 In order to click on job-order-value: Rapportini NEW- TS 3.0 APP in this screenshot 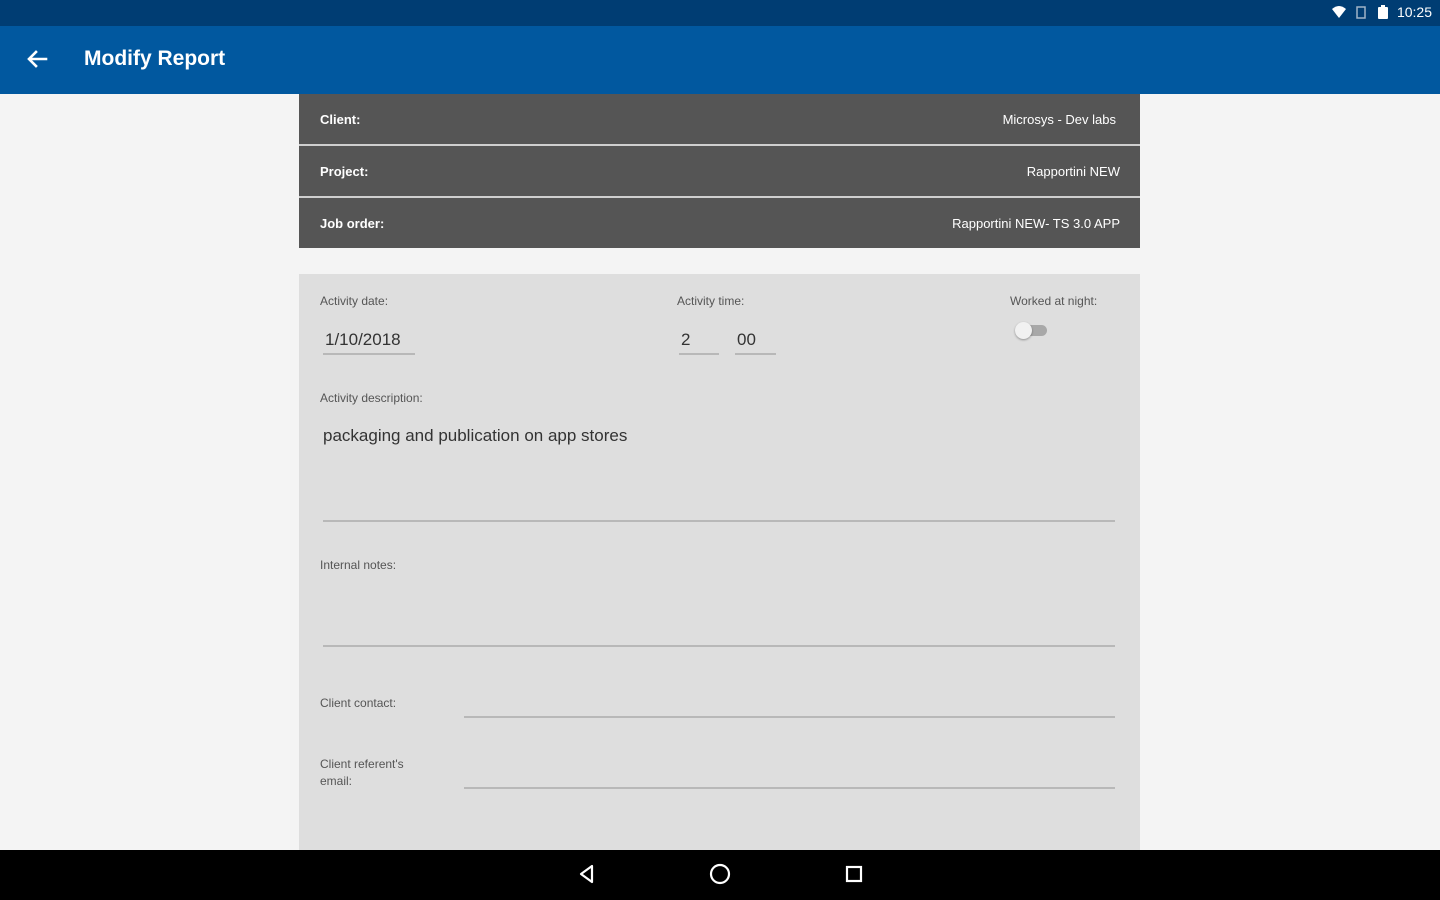, I will do `click(1036, 223)`.